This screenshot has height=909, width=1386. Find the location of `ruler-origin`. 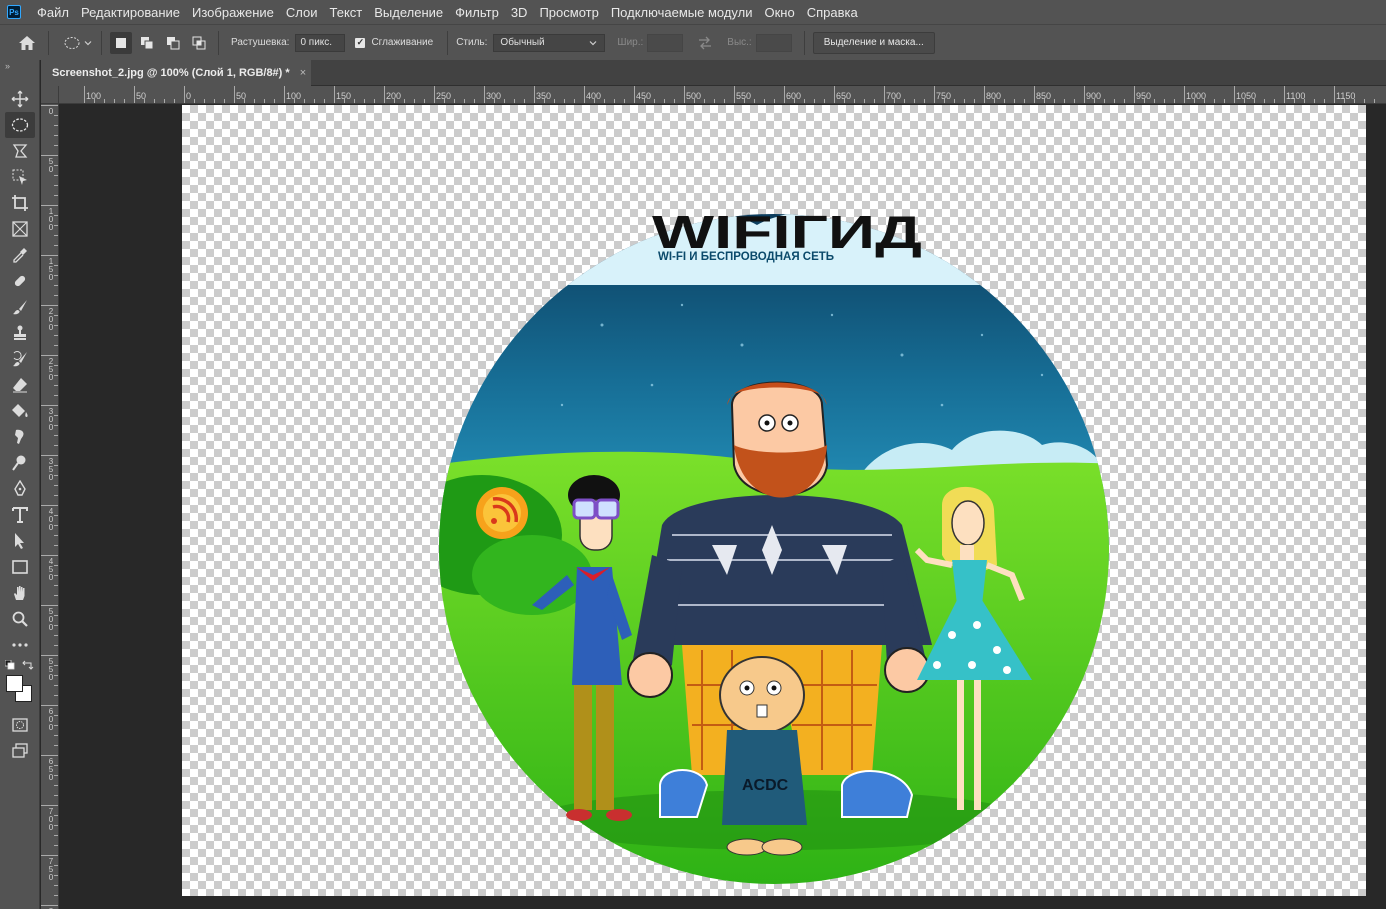

ruler-origin is located at coordinates (50, 95).